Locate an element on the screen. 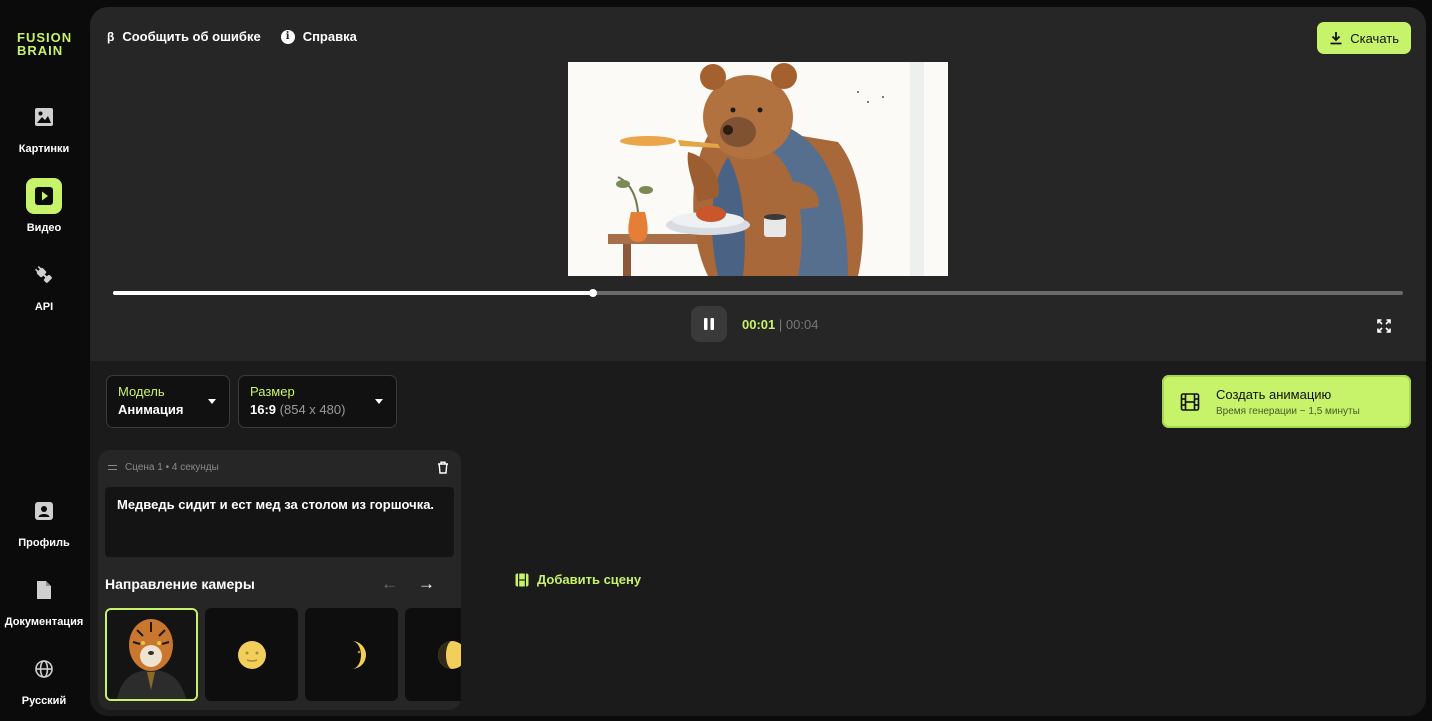 The height and width of the screenshot is (721, 1432). sidebar-item-language: Русский is located at coordinates (44, 679).